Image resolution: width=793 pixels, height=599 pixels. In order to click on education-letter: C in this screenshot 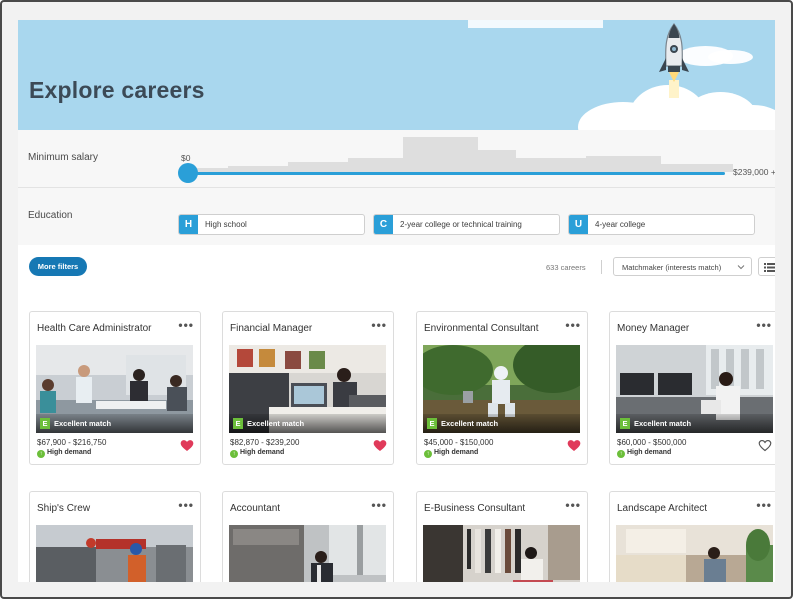, I will do `click(383, 224)`.